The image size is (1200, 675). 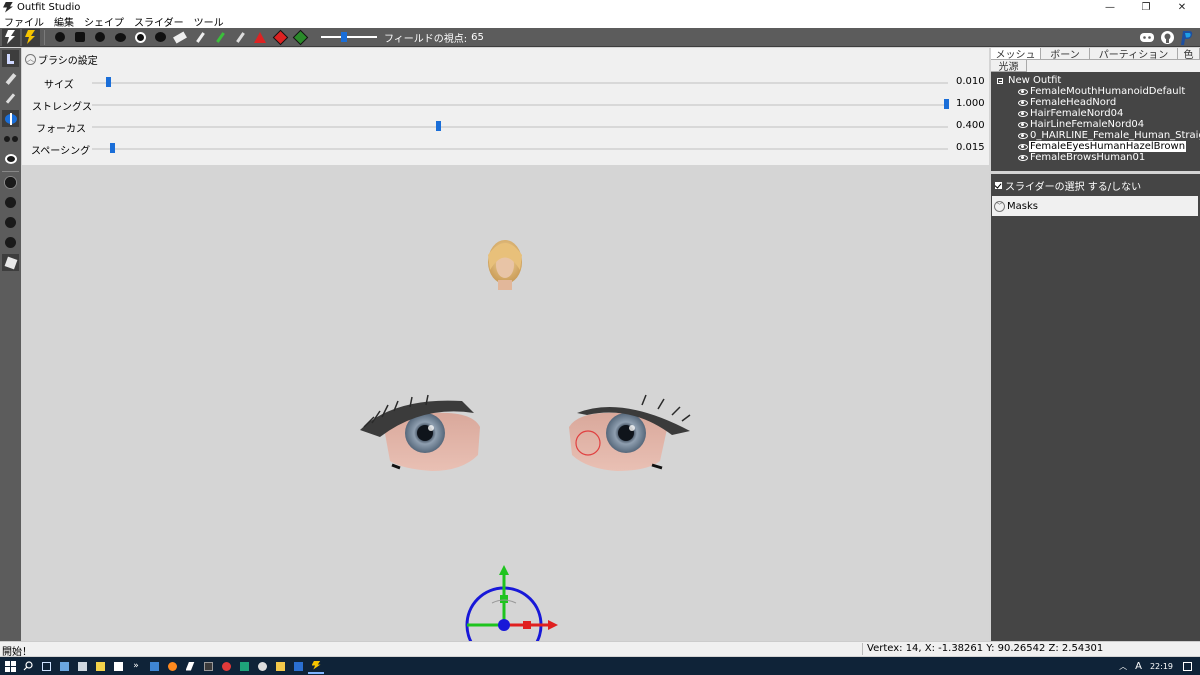 I want to click on standard-brush-icon, so click(x=60, y=37).